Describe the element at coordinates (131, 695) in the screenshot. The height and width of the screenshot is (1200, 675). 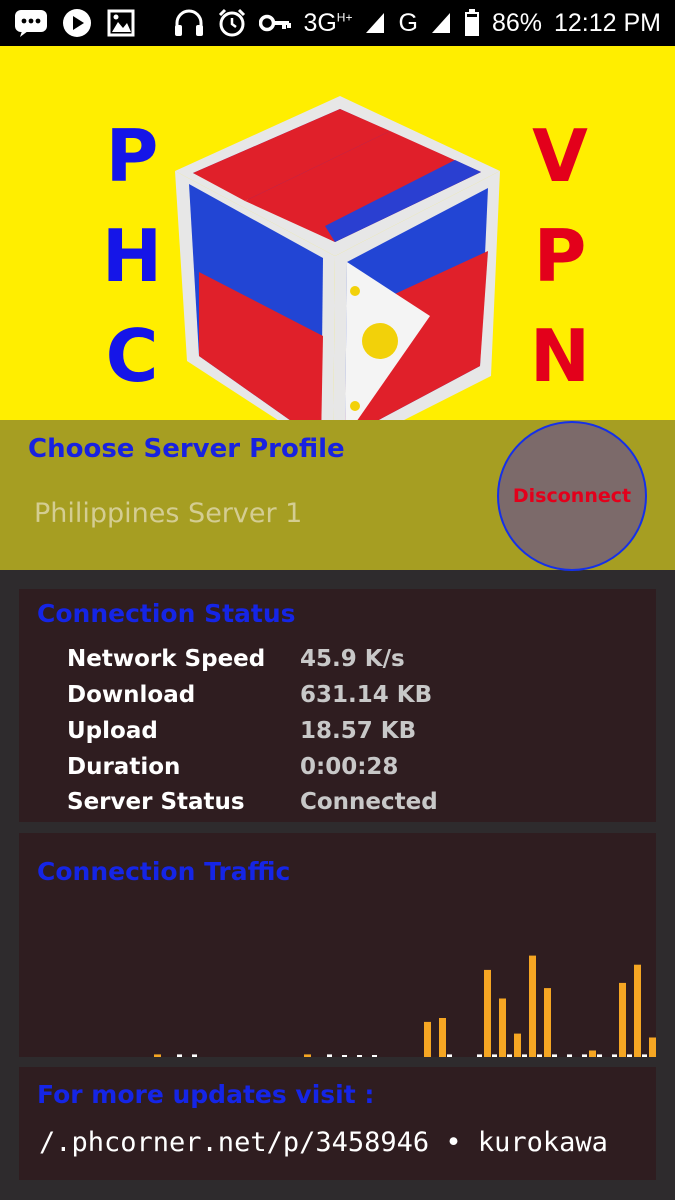
I see `stat-label: Download` at that location.